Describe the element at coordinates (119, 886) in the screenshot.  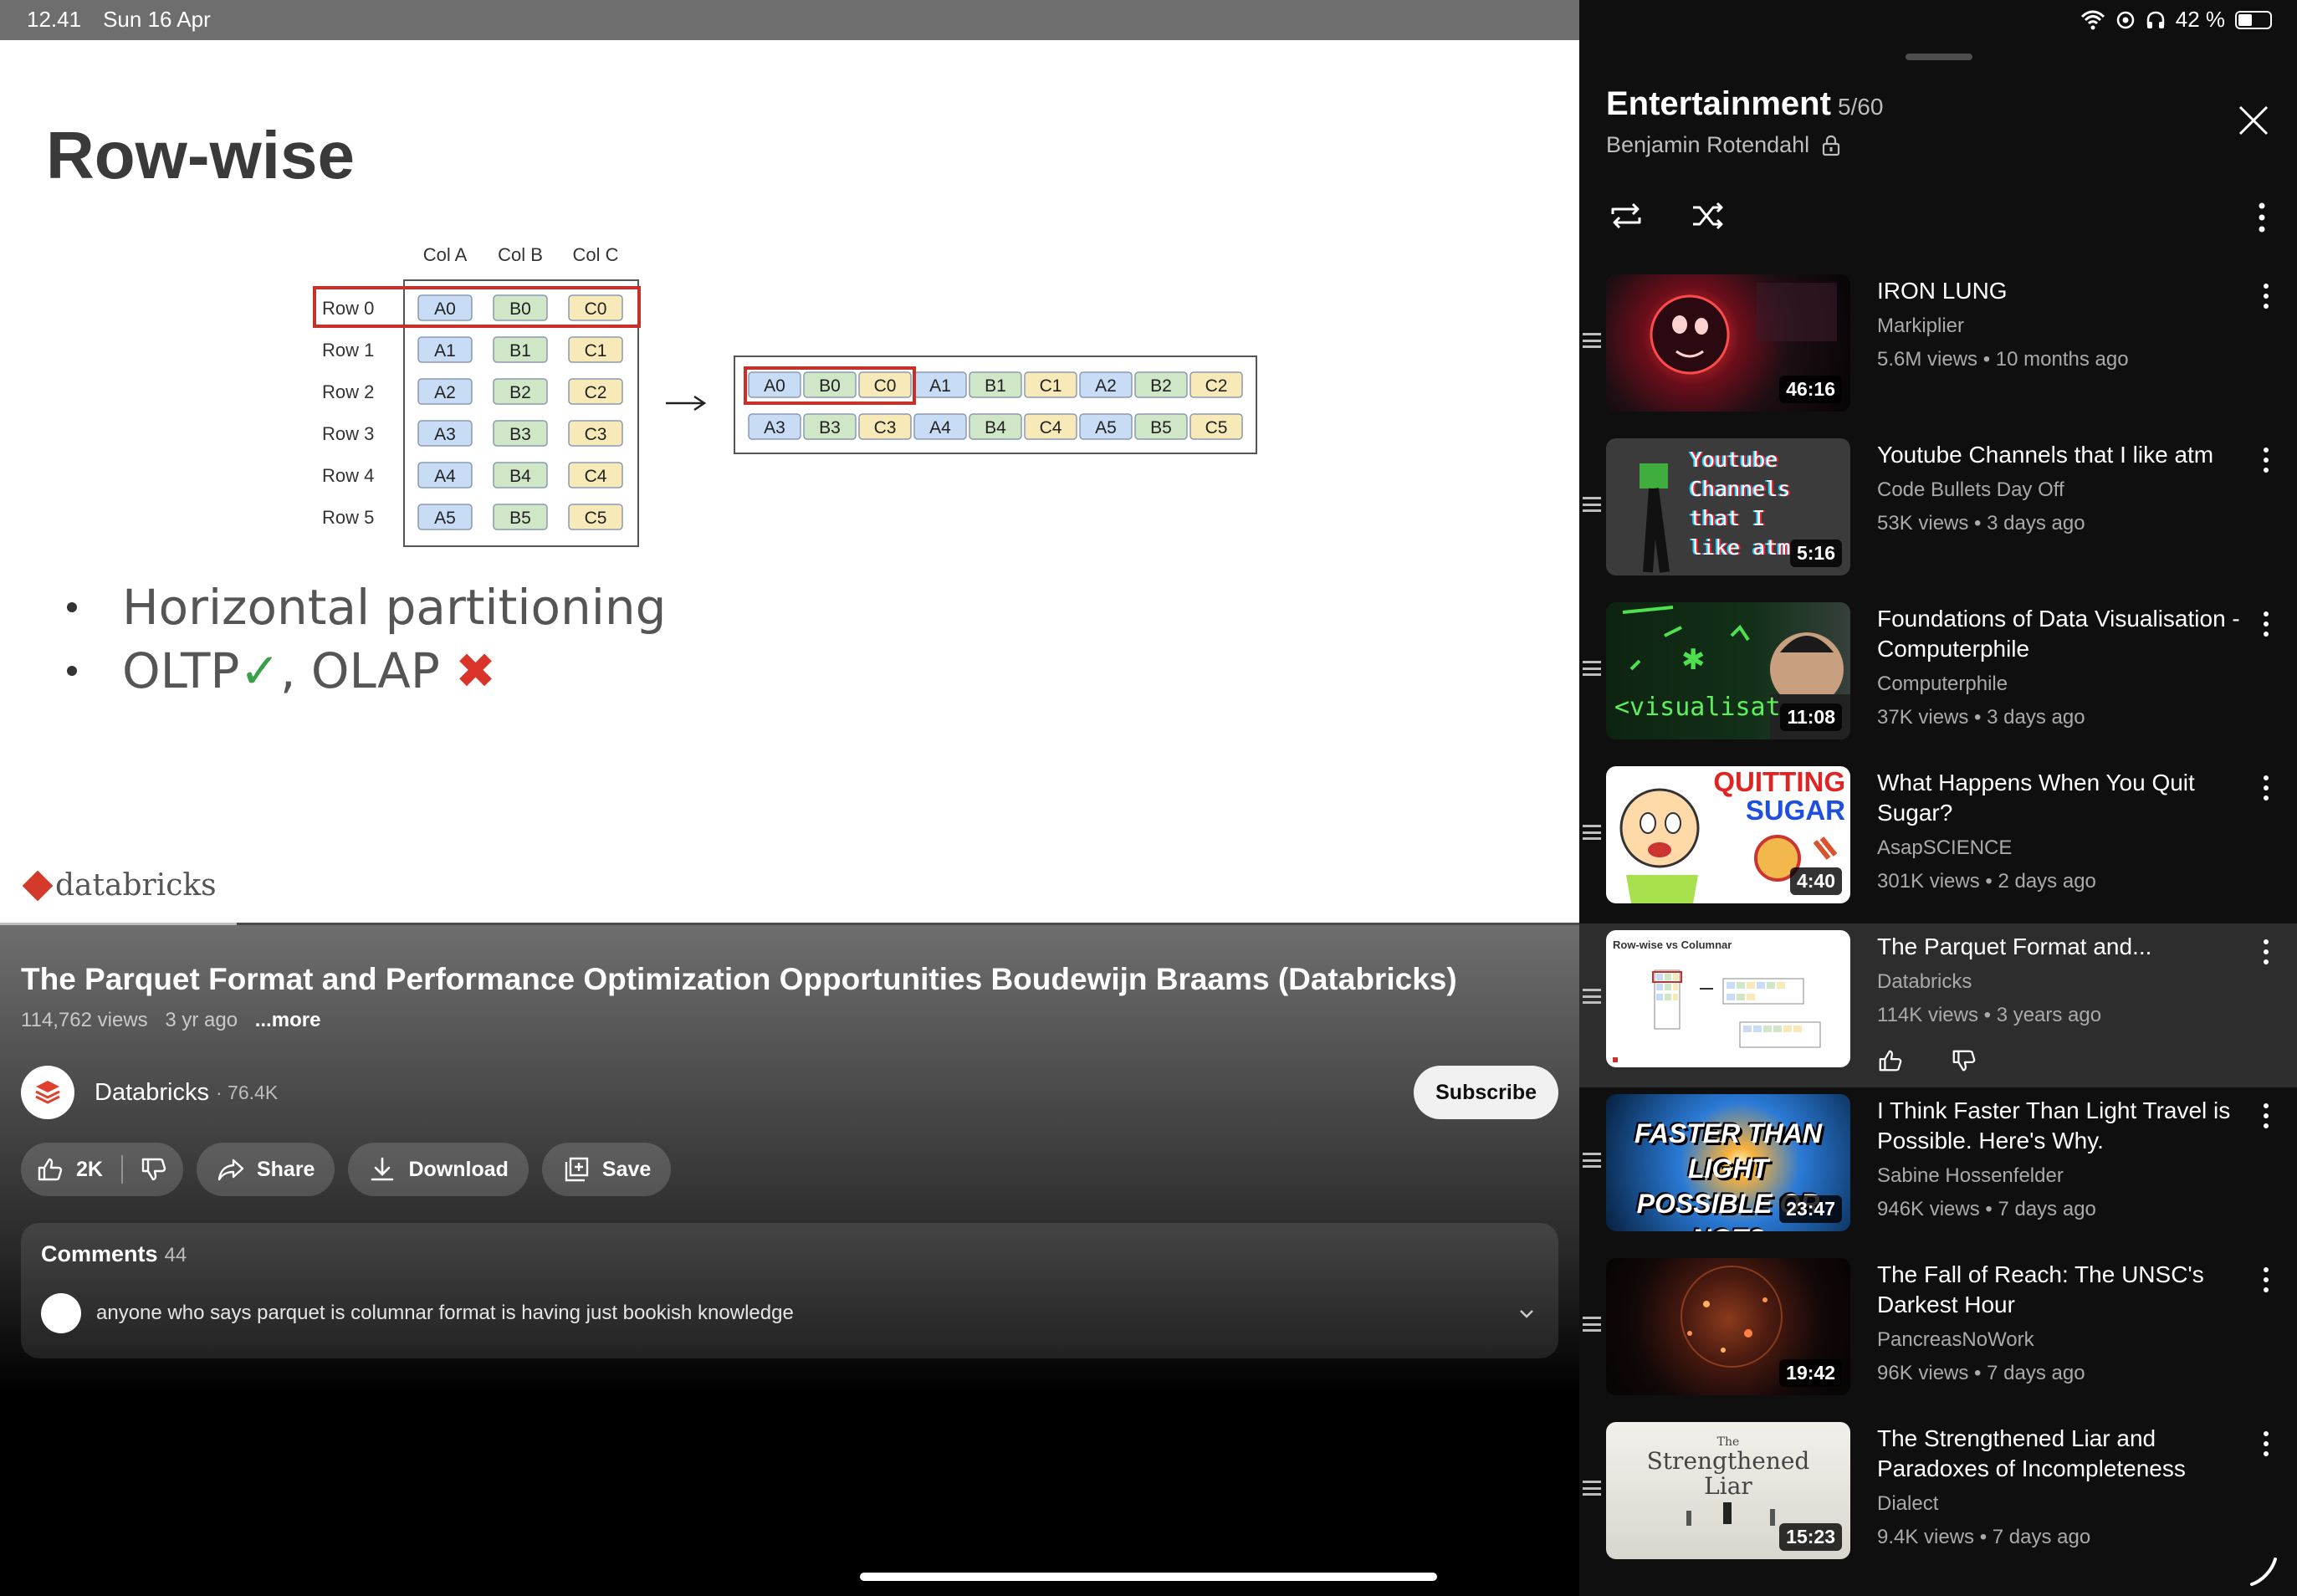
I see `databricks-logo: databricks` at that location.